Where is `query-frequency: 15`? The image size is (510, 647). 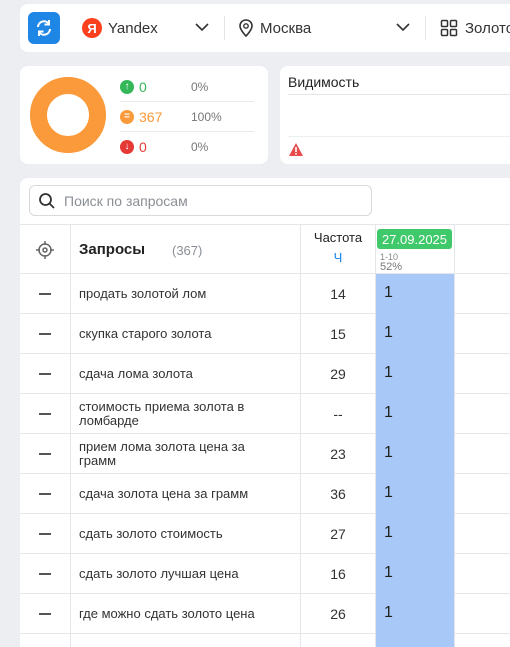
query-frequency: 15 is located at coordinates (338, 334).